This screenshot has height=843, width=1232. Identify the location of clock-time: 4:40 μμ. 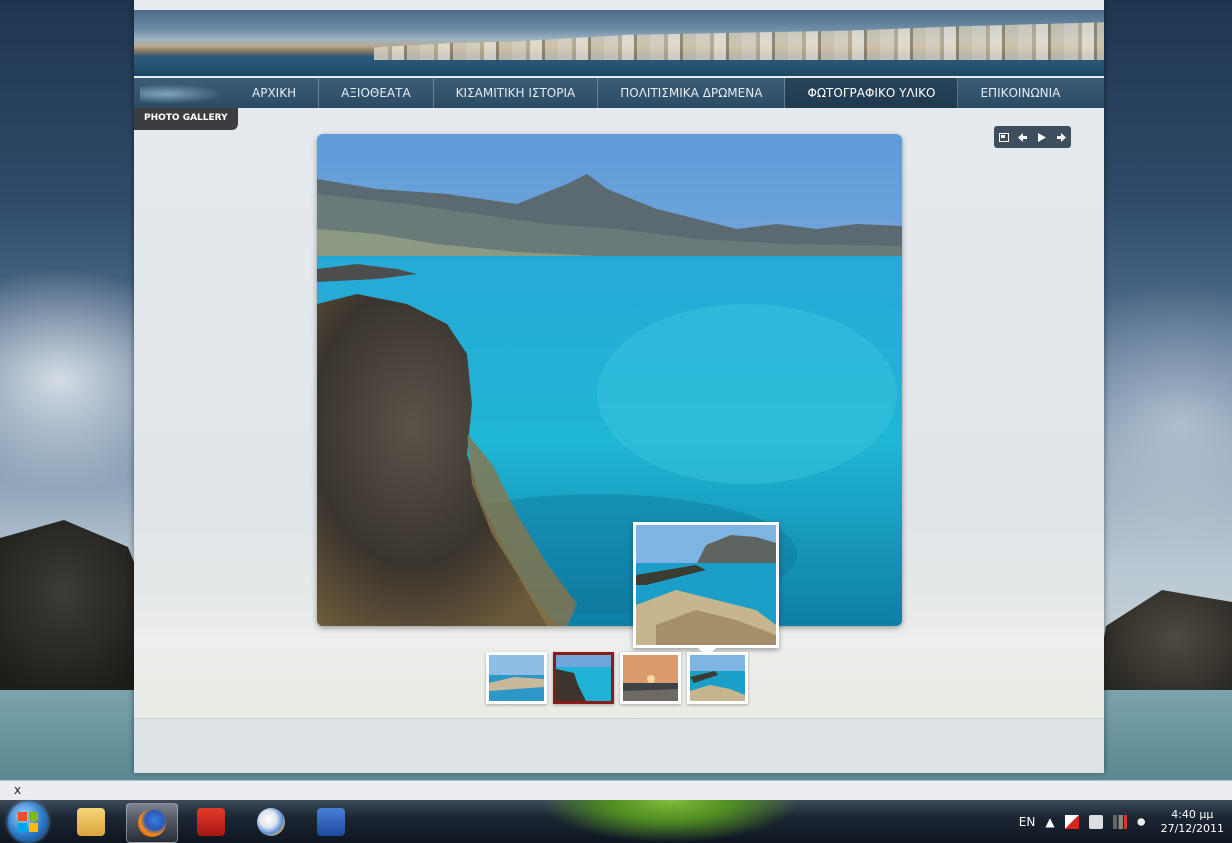
(1192, 814).